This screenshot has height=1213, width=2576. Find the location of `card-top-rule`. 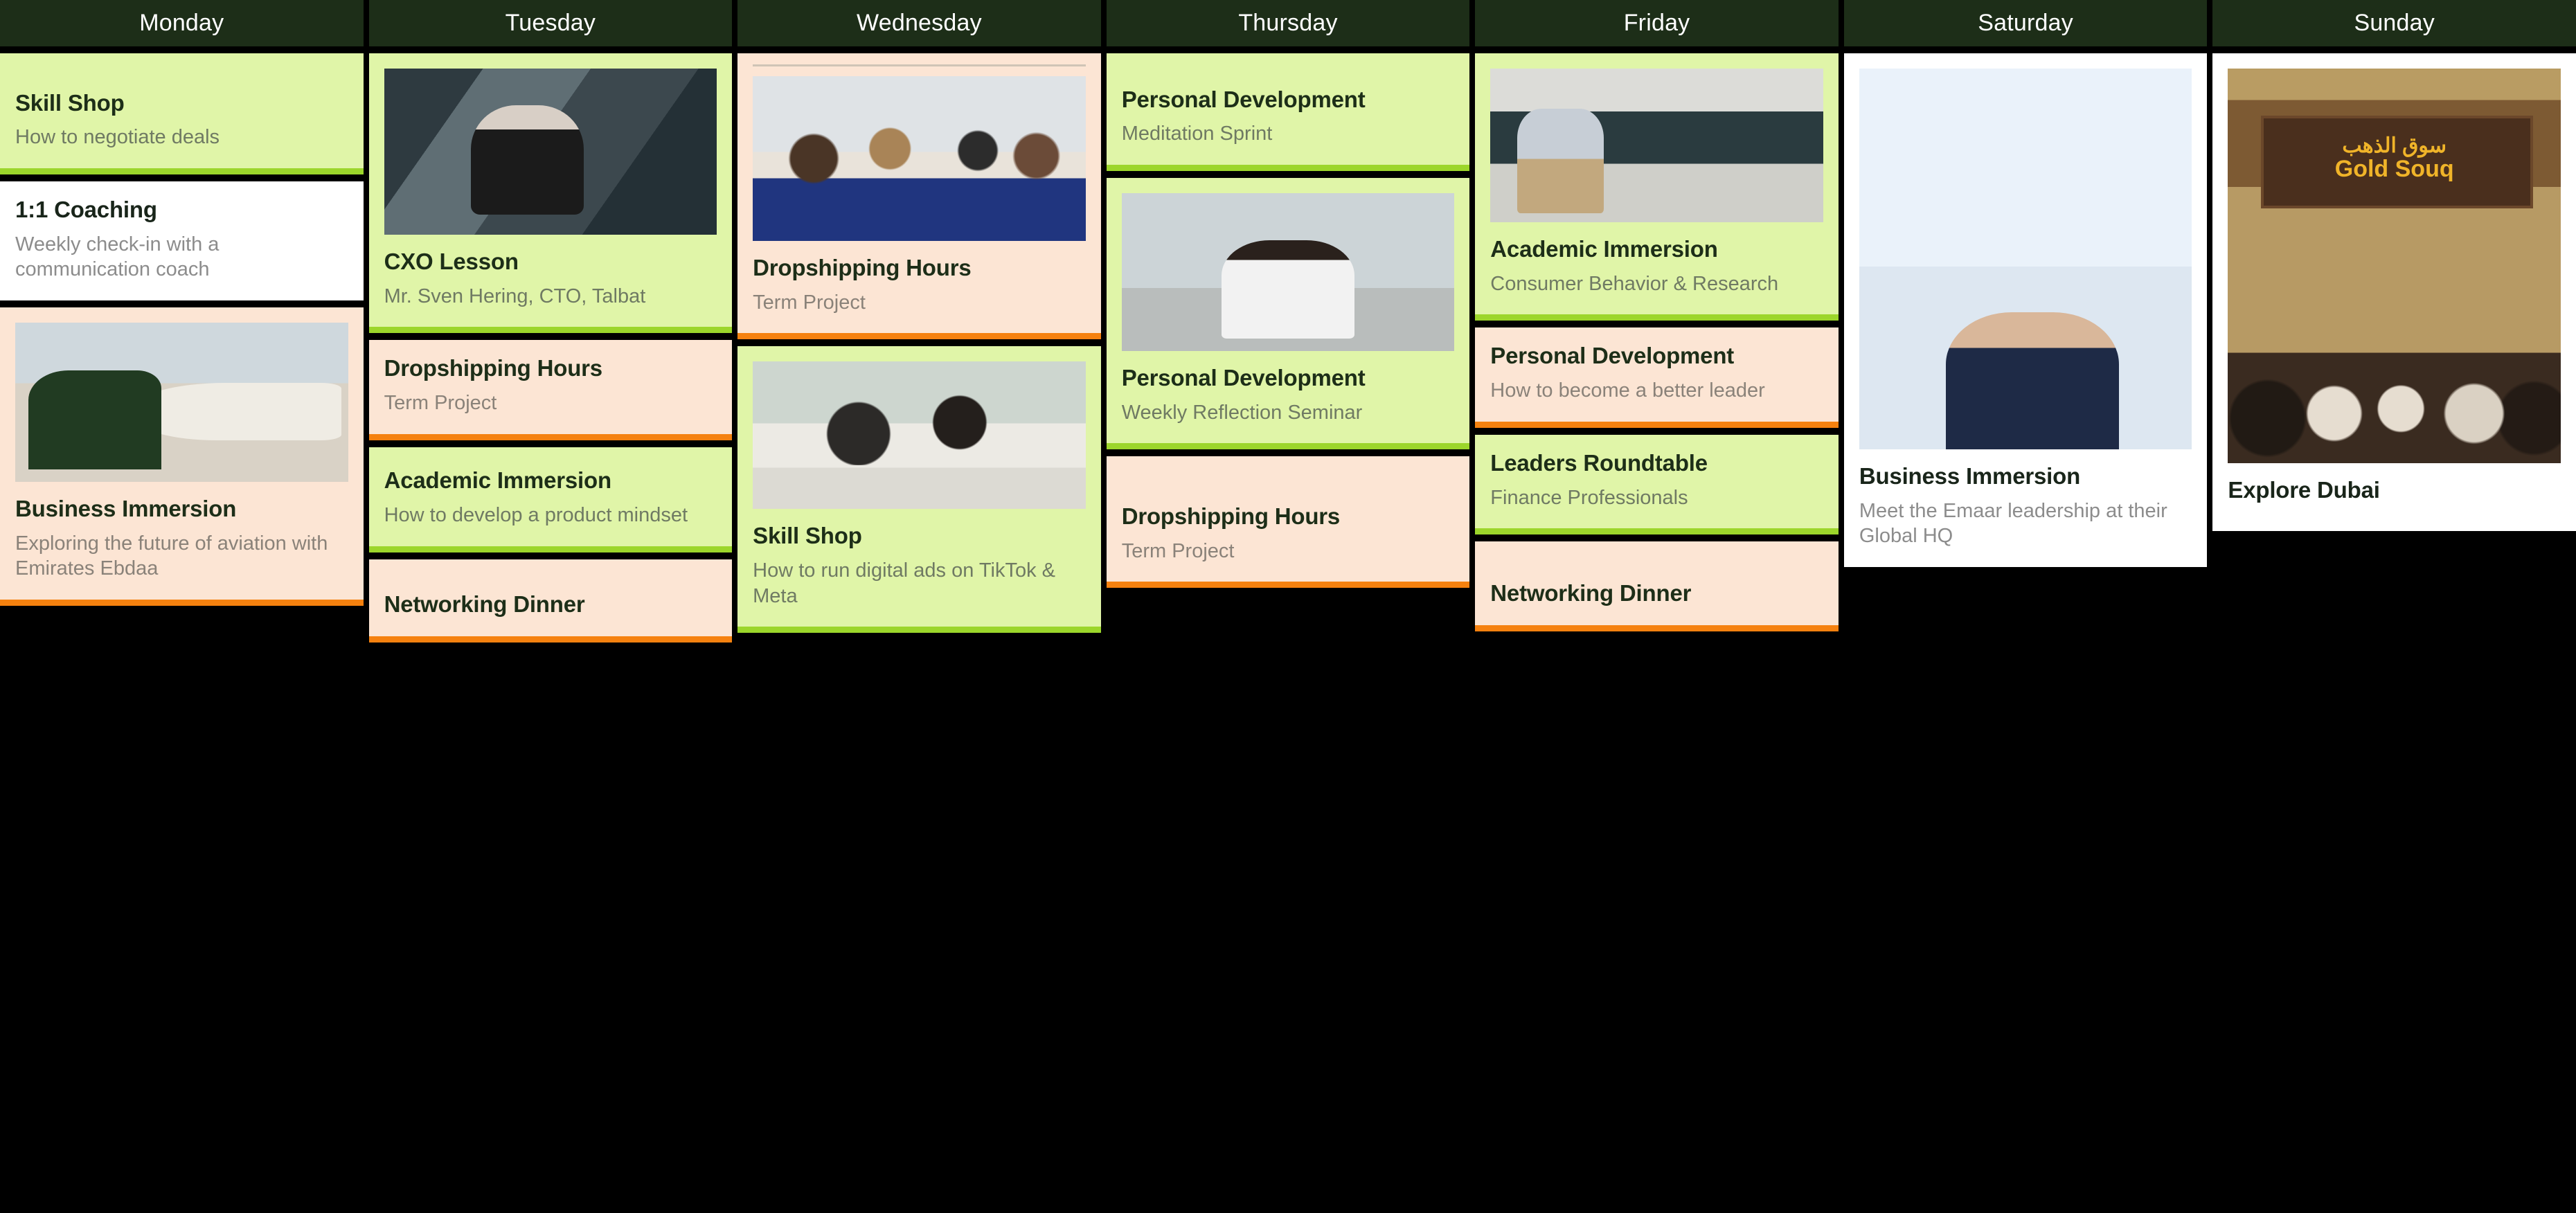

card-top-rule is located at coordinates (920, 65).